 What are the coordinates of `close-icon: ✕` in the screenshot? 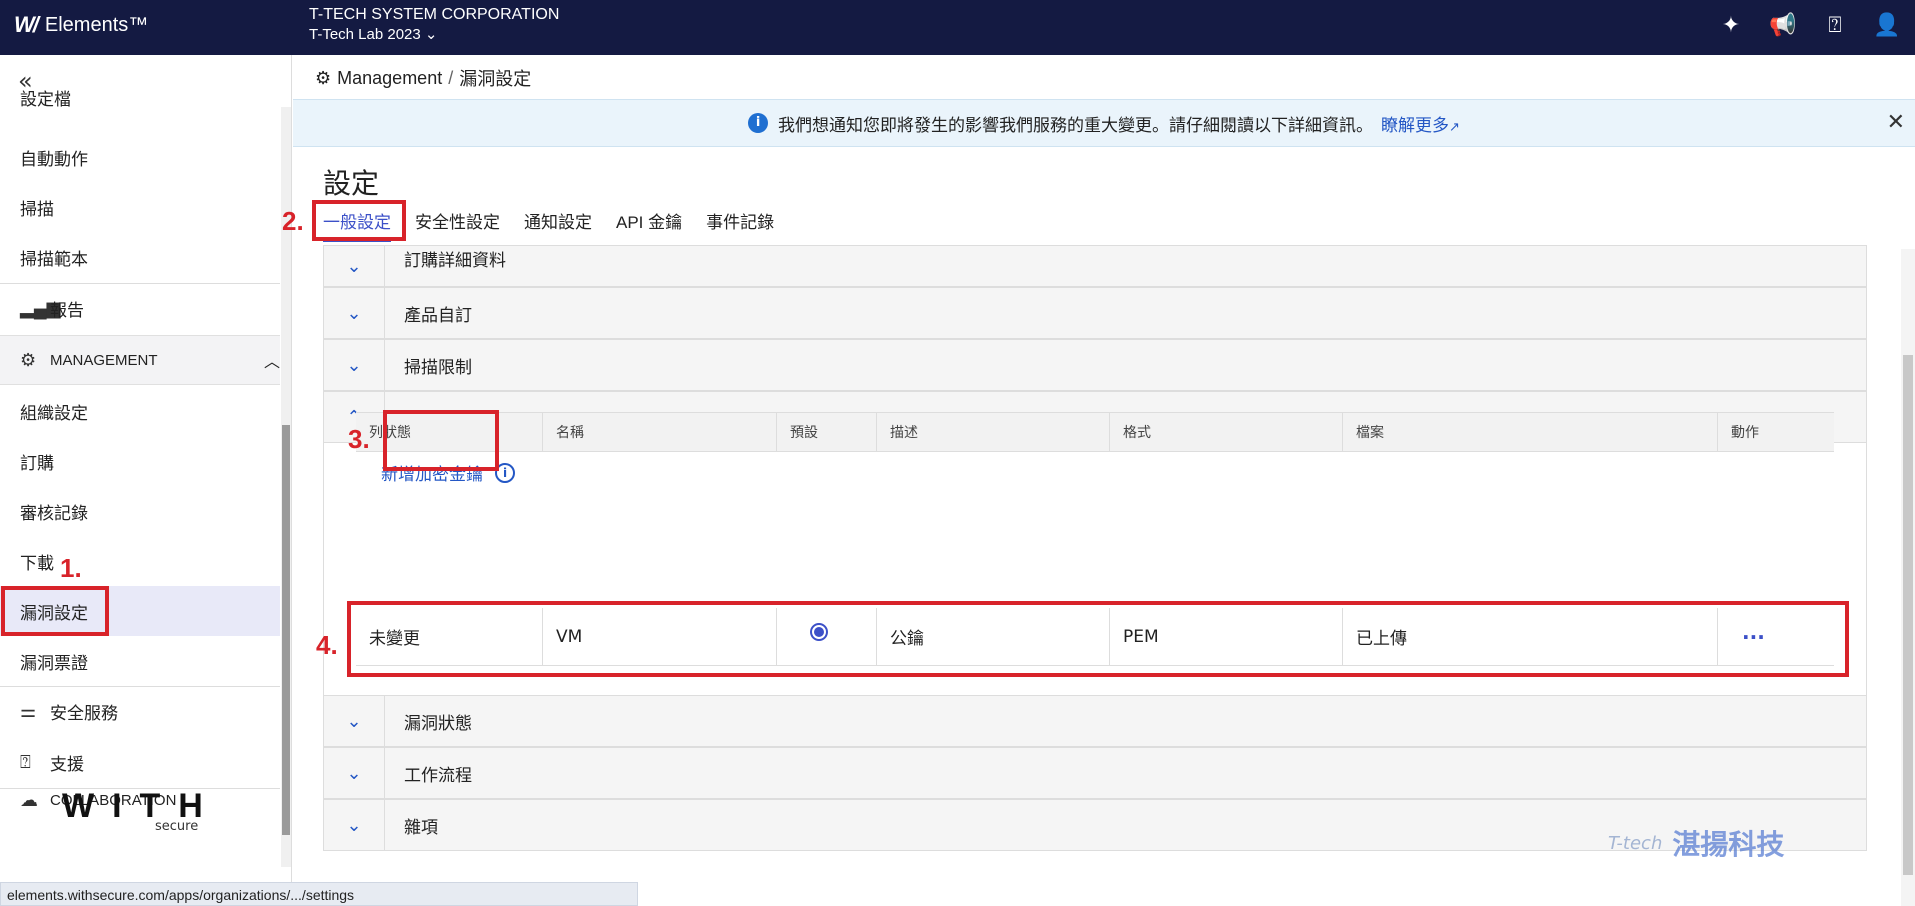 It's located at (1896, 122).